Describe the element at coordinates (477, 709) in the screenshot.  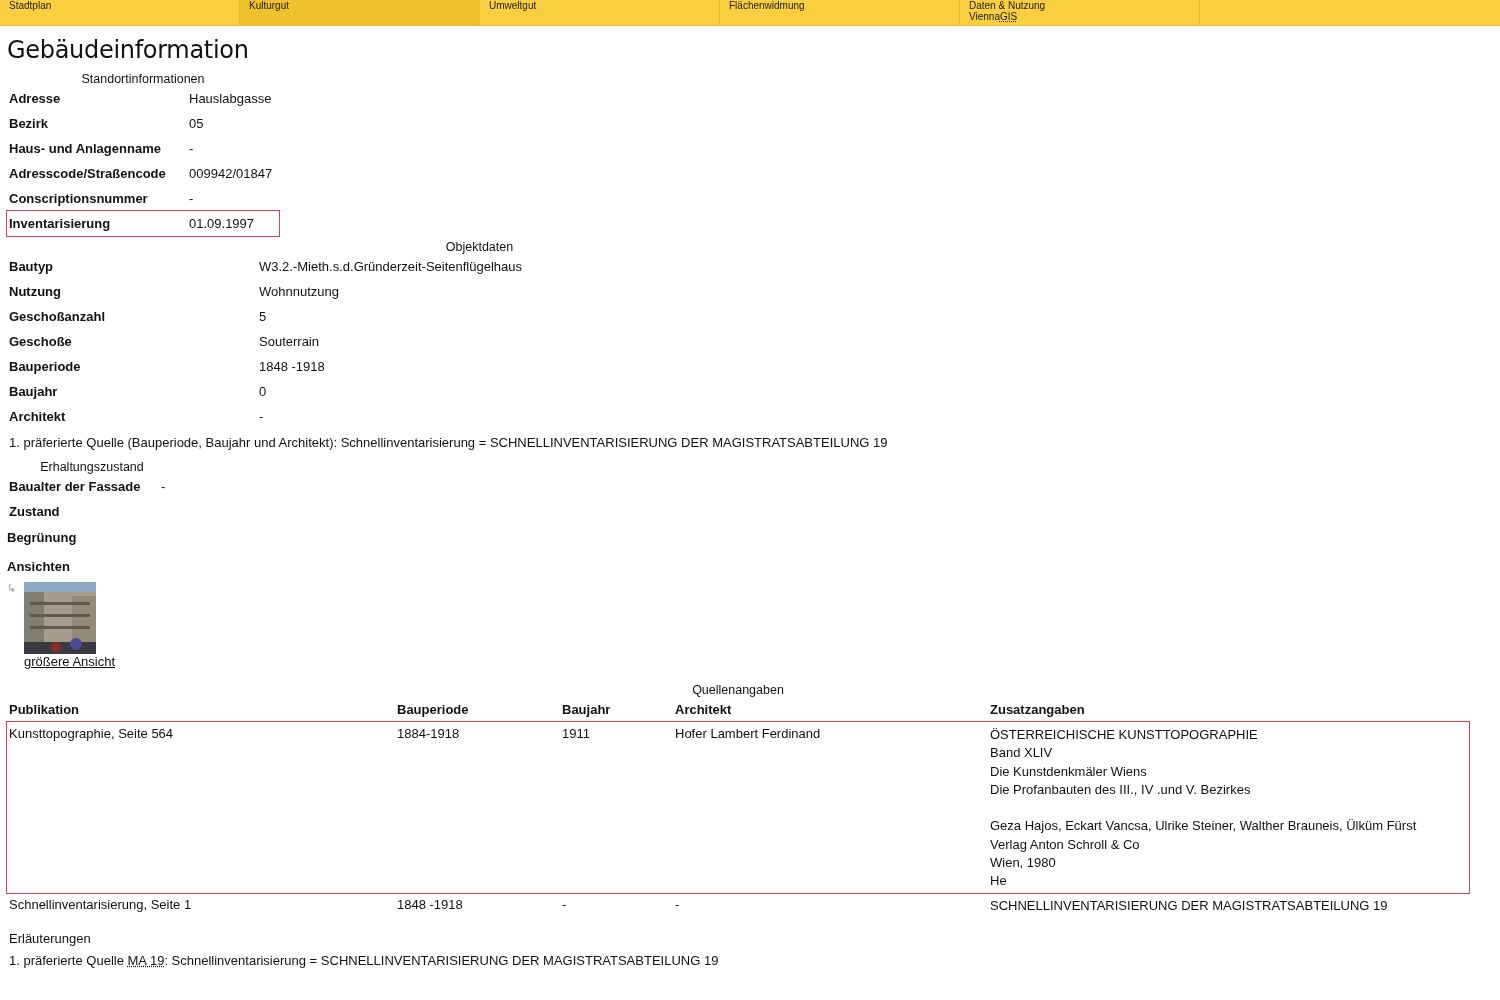
I see `column-header: Bauperiode` at that location.